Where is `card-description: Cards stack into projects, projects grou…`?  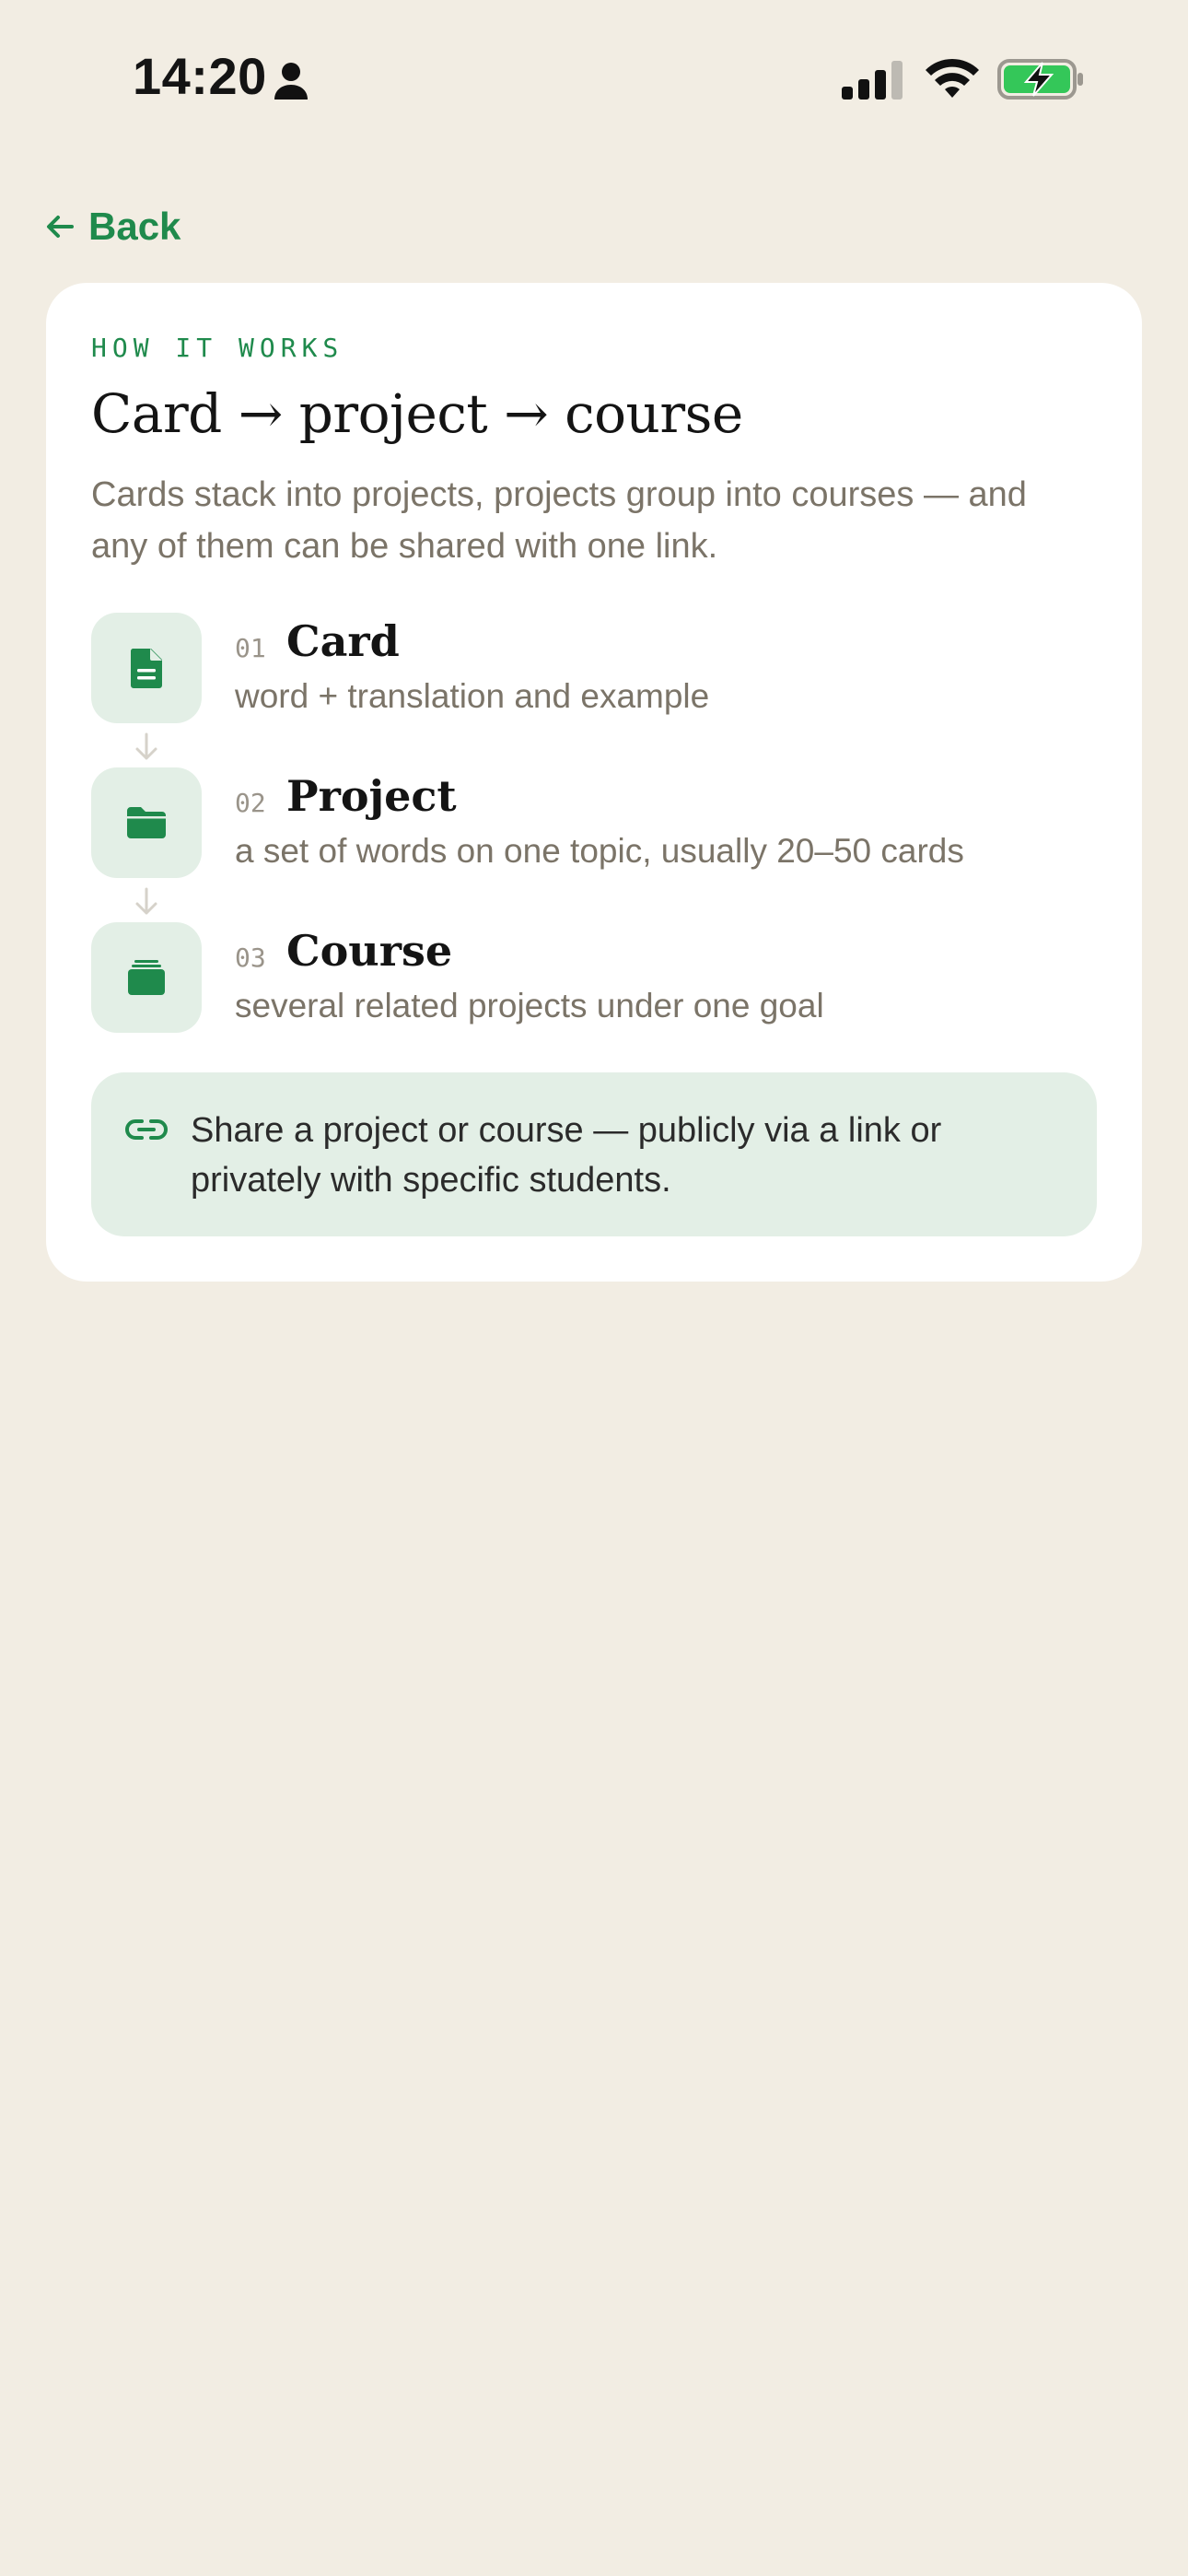
card-description: Cards stack into projects, projects grou… is located at coordinates (559, 520).